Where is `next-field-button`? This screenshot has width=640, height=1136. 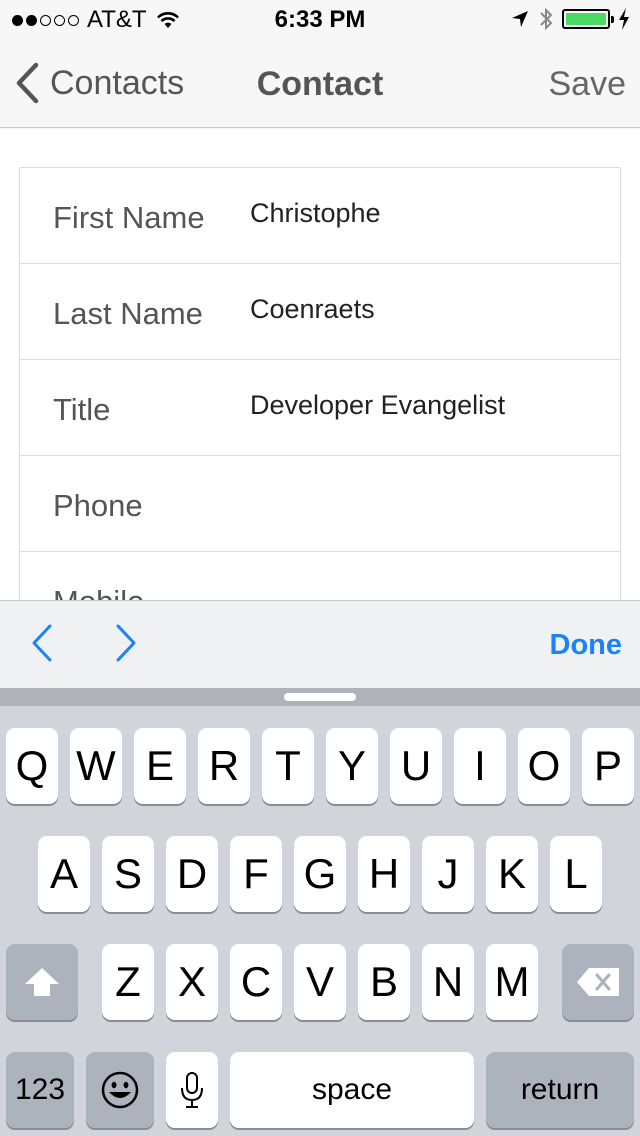 next-field-button is located at coordinates (126, 645).